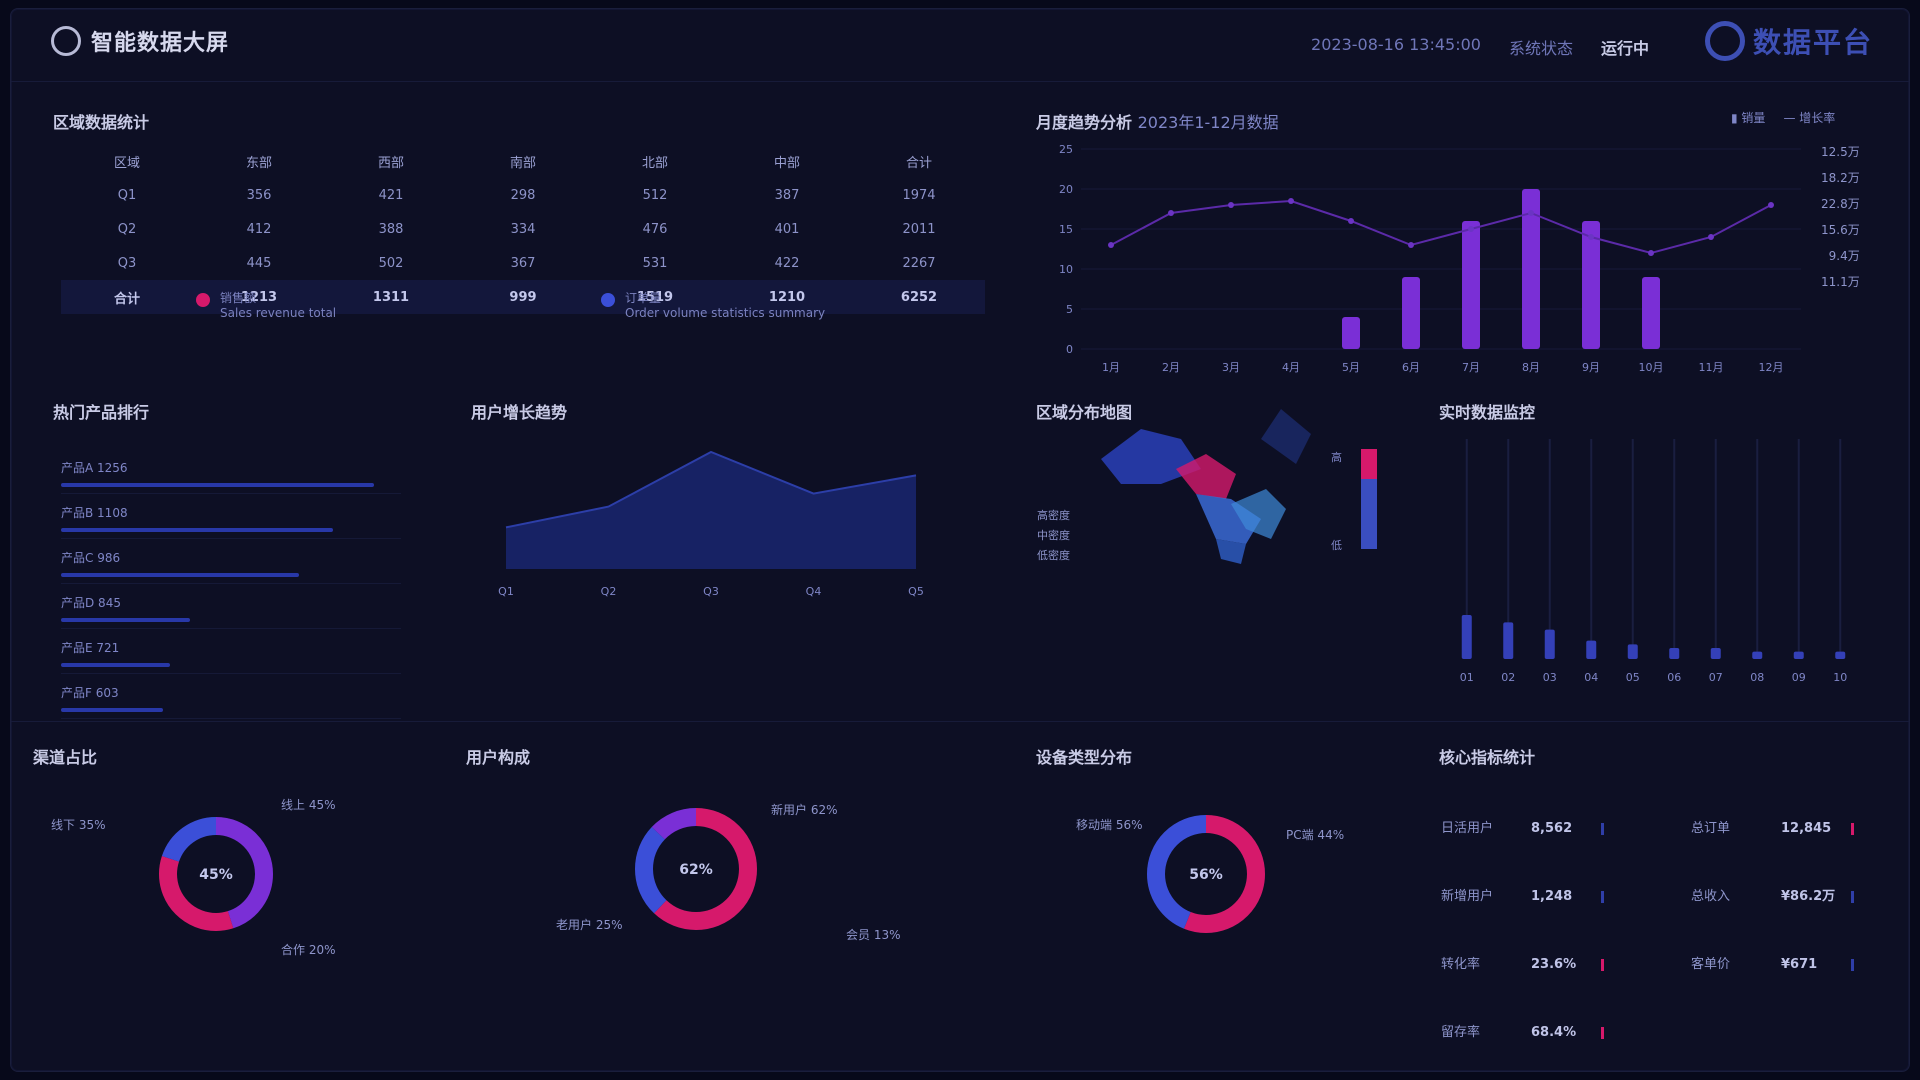 This screenshot has height=1080, width=1920. Describe the element at coordinates (1748, 117) in the screenshot. I see `combo-legend-bar: ▮ 销量` at that location.